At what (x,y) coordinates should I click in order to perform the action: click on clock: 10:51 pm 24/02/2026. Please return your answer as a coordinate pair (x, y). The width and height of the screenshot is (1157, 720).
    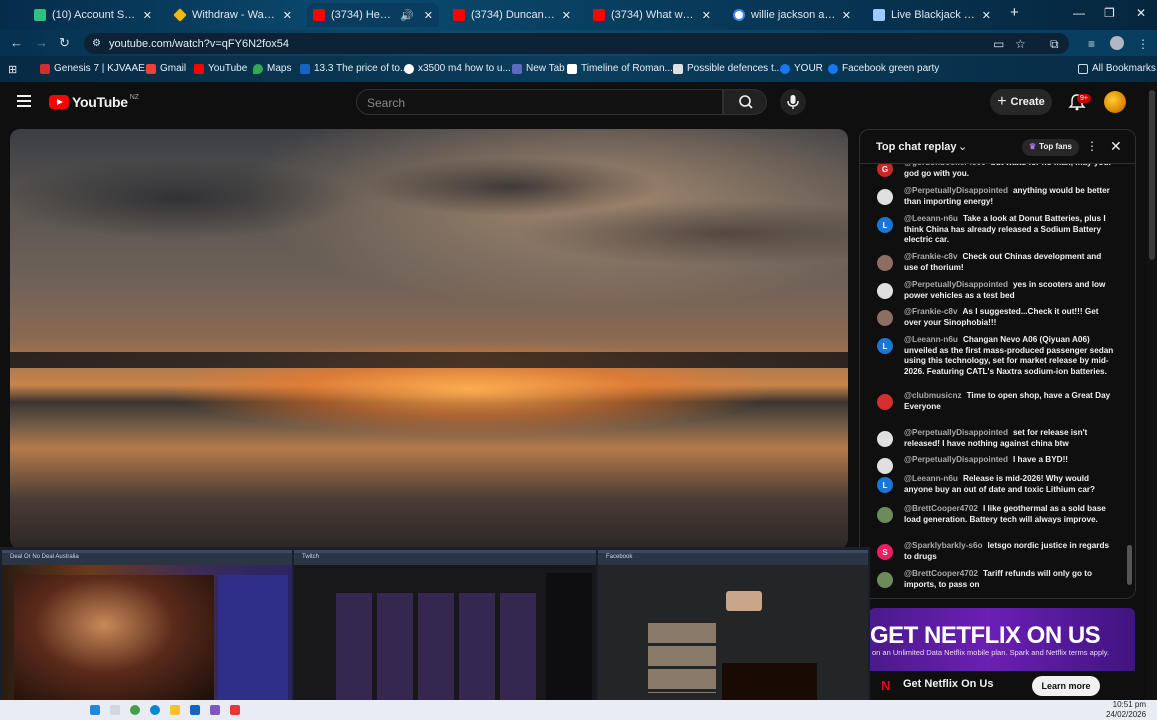
    Looking at the image, I should click on (1126, 710).